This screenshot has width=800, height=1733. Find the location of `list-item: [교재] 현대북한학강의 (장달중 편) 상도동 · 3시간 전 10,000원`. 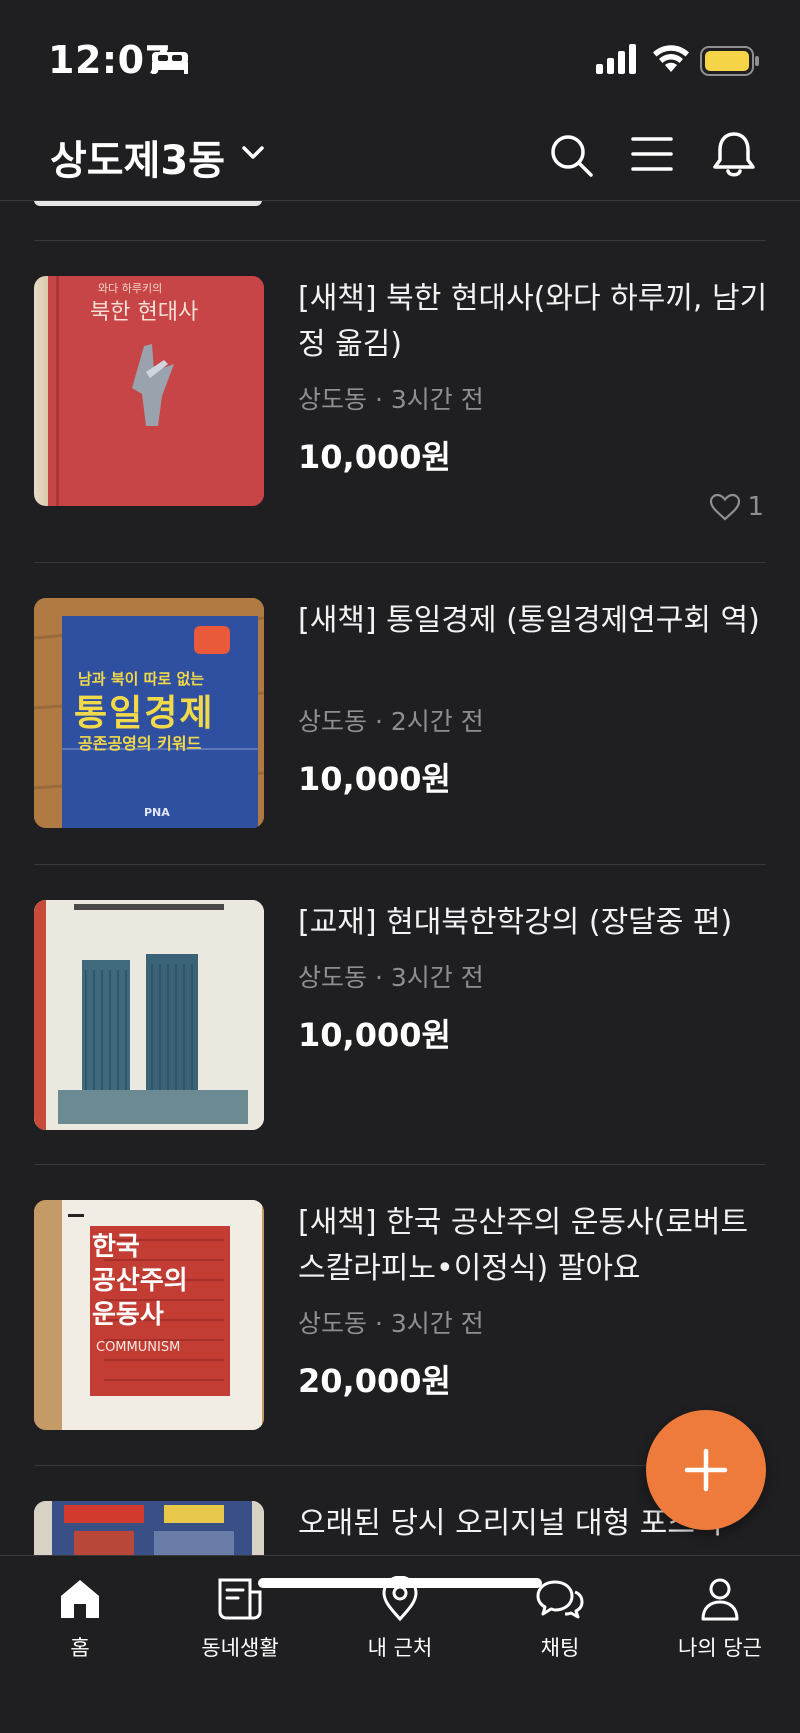

list-item: [교재] 현대북한학강의 (장달중 편) 상도동 · 3시간 전 10,000원 is located at coordinates (400, 1025).